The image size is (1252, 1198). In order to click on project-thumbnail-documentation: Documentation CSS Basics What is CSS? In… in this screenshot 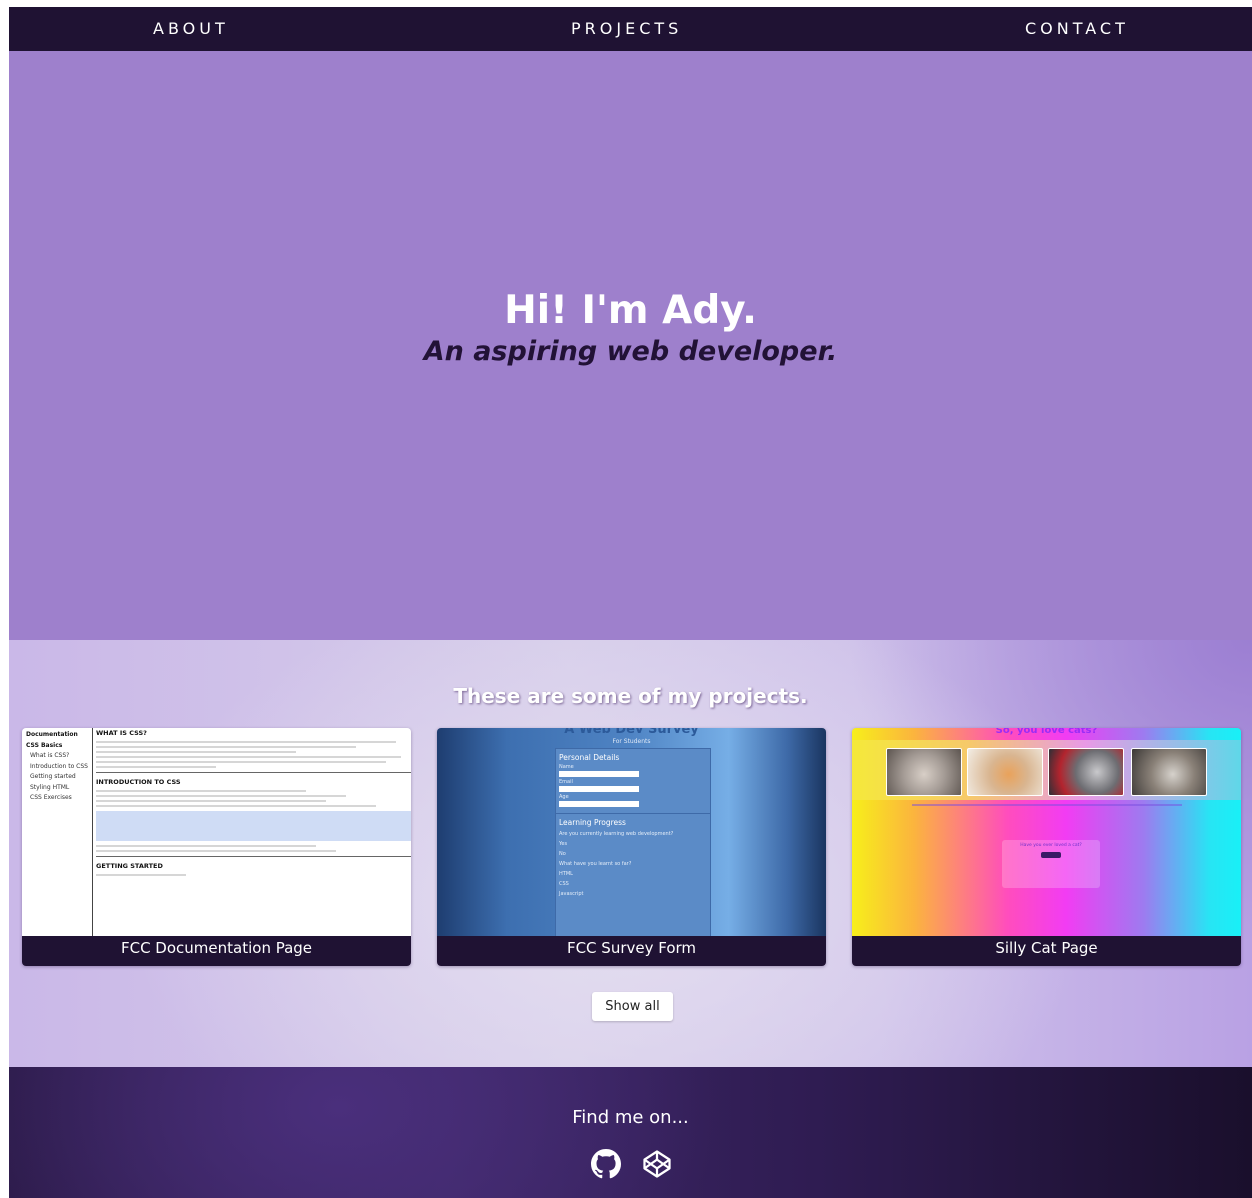, I will do `click(216, 832)`.